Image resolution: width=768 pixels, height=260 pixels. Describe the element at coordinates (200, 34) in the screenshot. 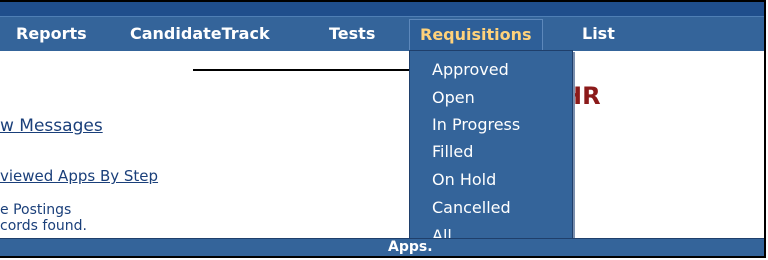

I see `nav-candidatetrack: CandidateTrack` at that location.